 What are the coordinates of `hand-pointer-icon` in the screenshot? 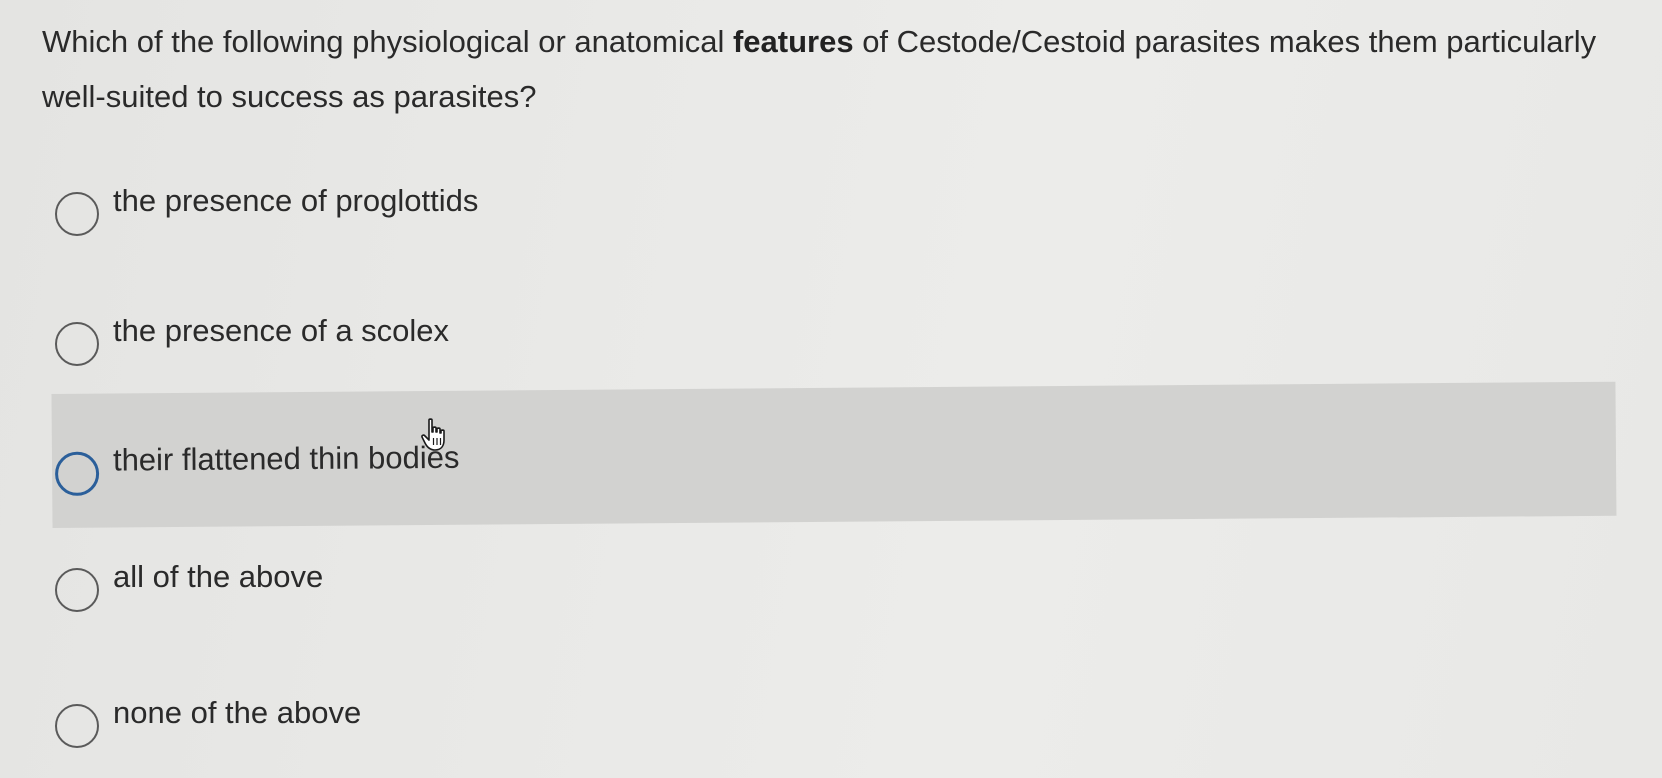 It's located at (433, 434).